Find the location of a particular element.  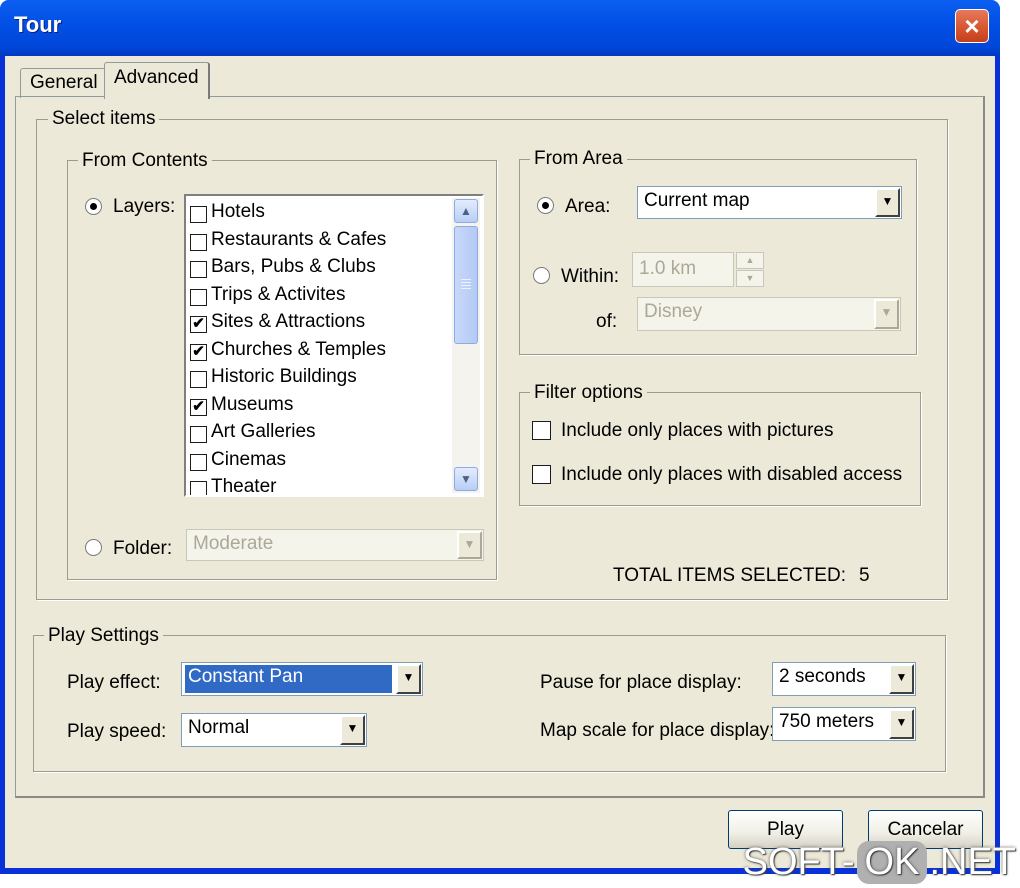

area-label: Area: is located at coordinates (588, 206).